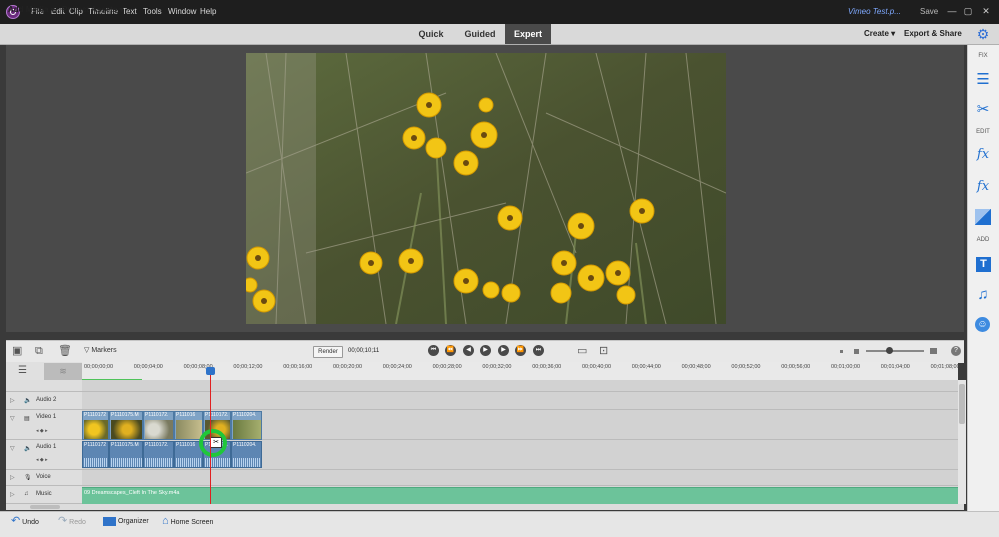  What do you see at coordinates (246, 425) in the screenshot?
I see `video-clip: P1110204.` at bounding box center [246, 425].